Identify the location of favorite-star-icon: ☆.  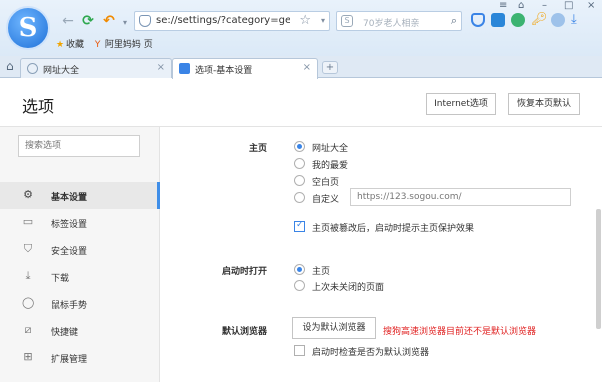
(305, 20).